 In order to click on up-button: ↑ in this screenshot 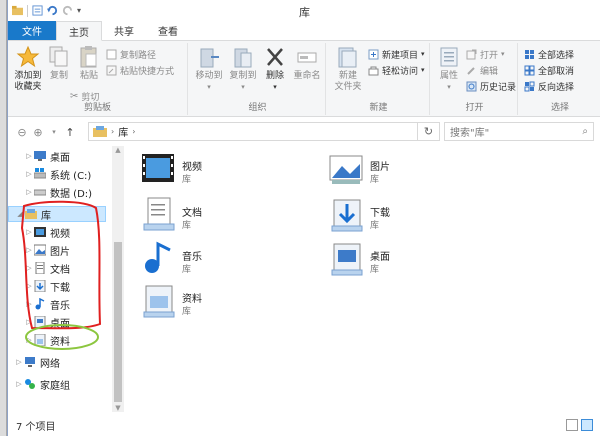, I will do `click(70, 132)`.